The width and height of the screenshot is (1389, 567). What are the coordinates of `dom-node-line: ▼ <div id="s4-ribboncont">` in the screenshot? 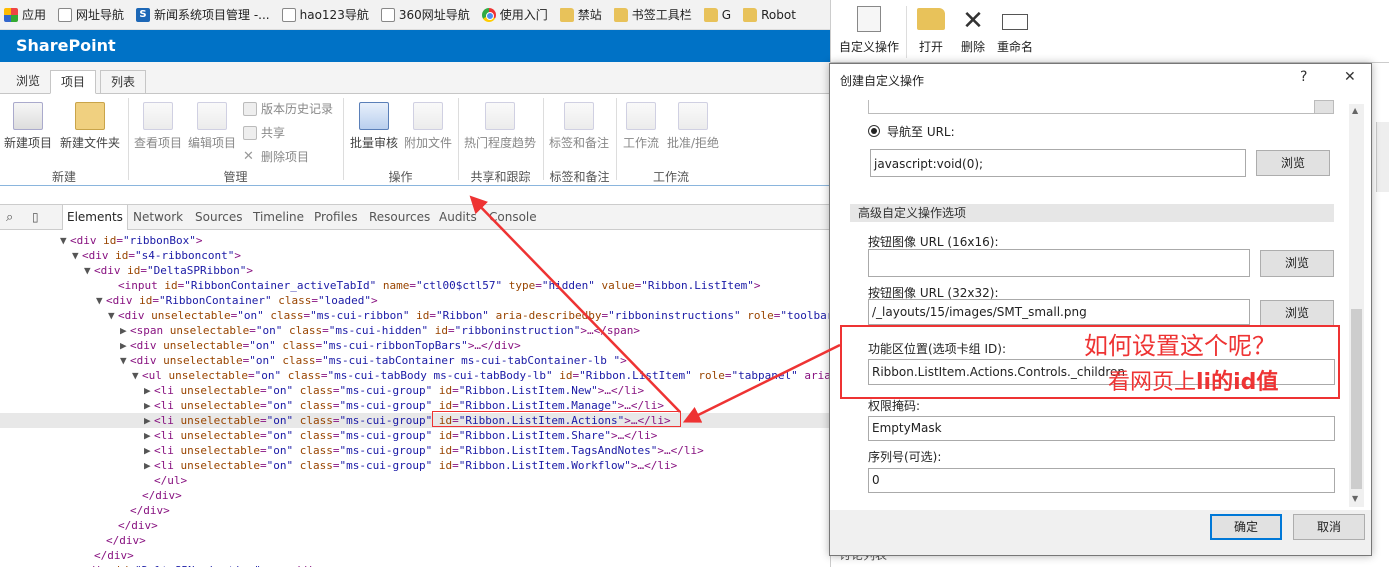 It's located at (415, 255).